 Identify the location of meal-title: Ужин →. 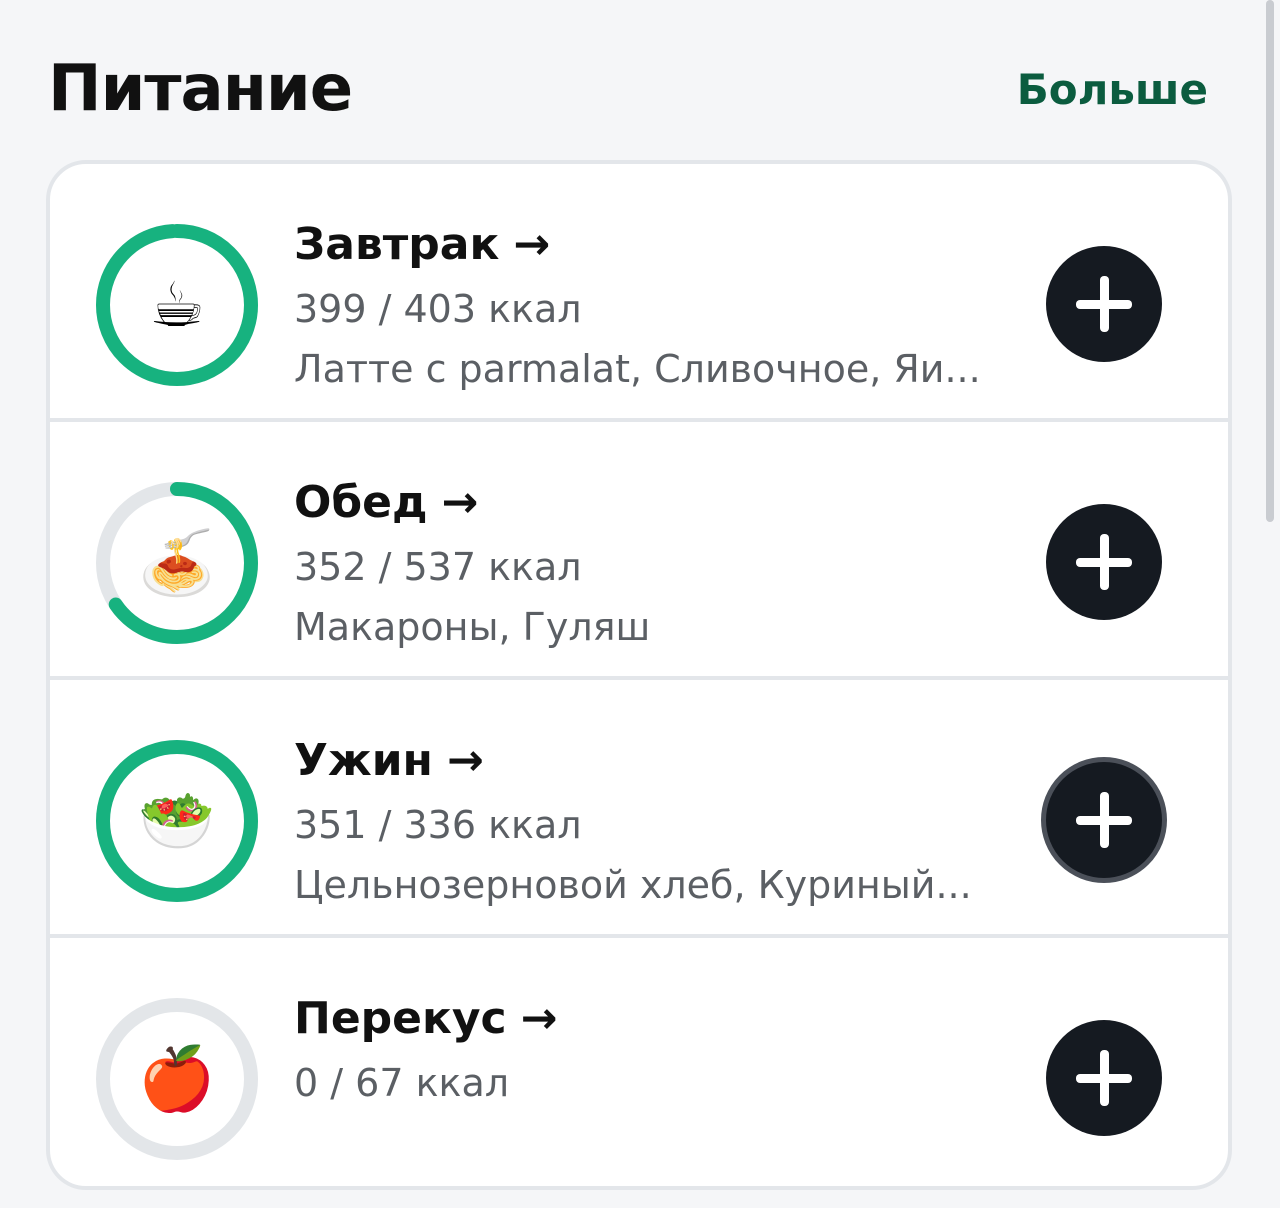
(641, 761).